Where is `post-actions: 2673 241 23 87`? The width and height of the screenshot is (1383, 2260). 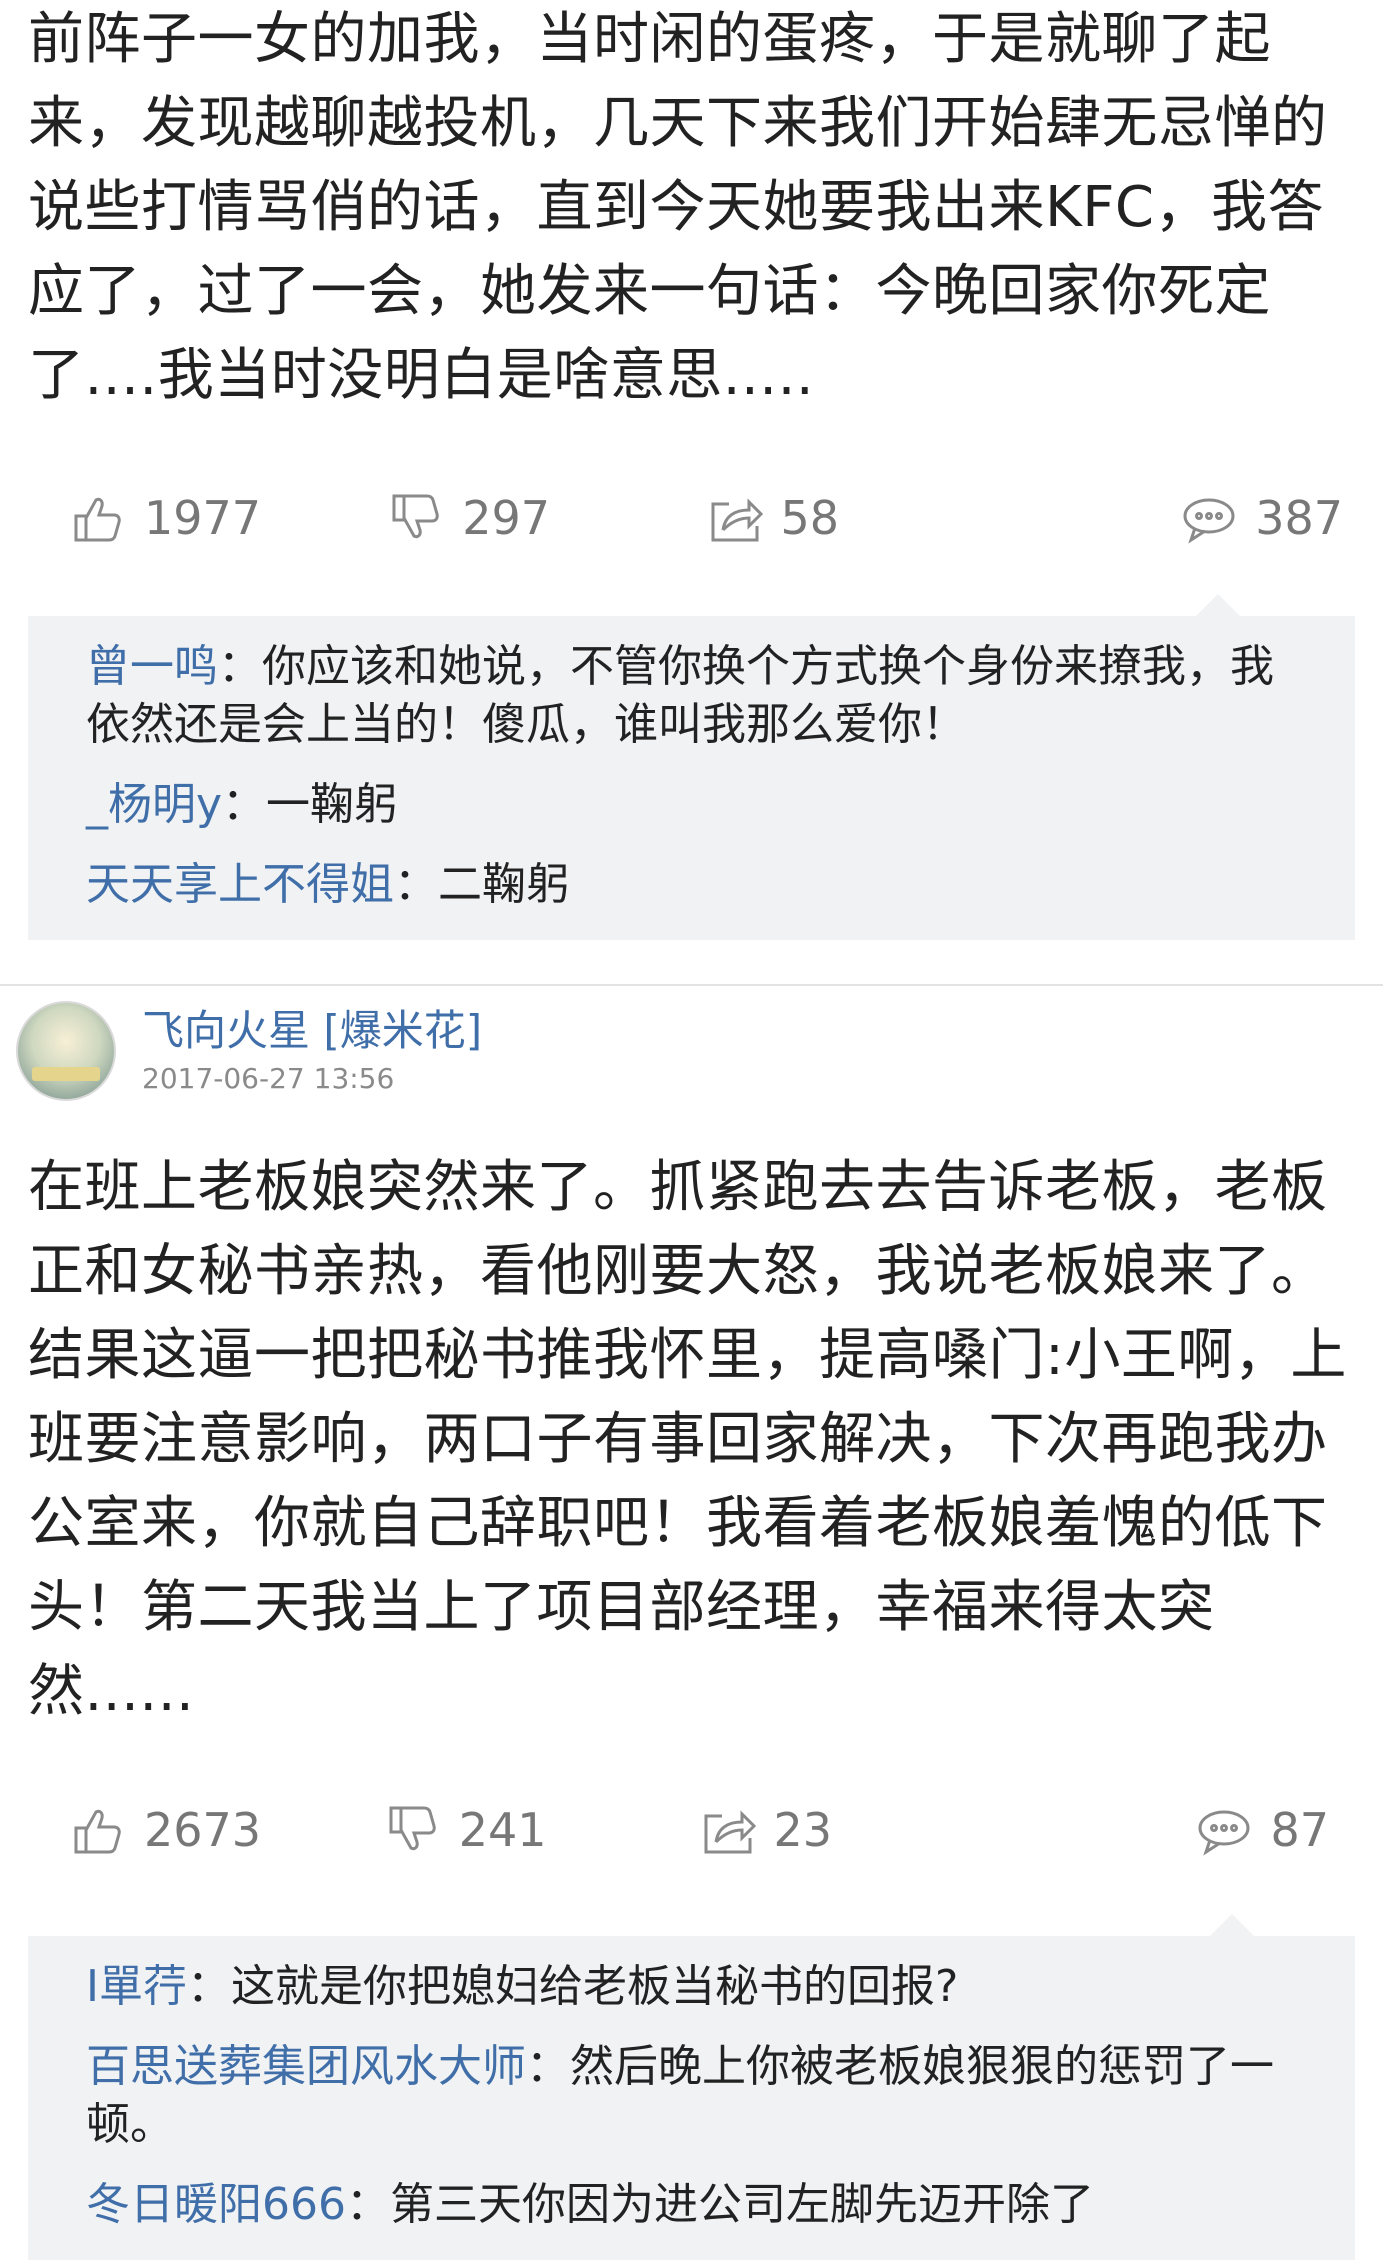
post-actions: 2673 241 23 87 is located at coordinates (691, 1830).